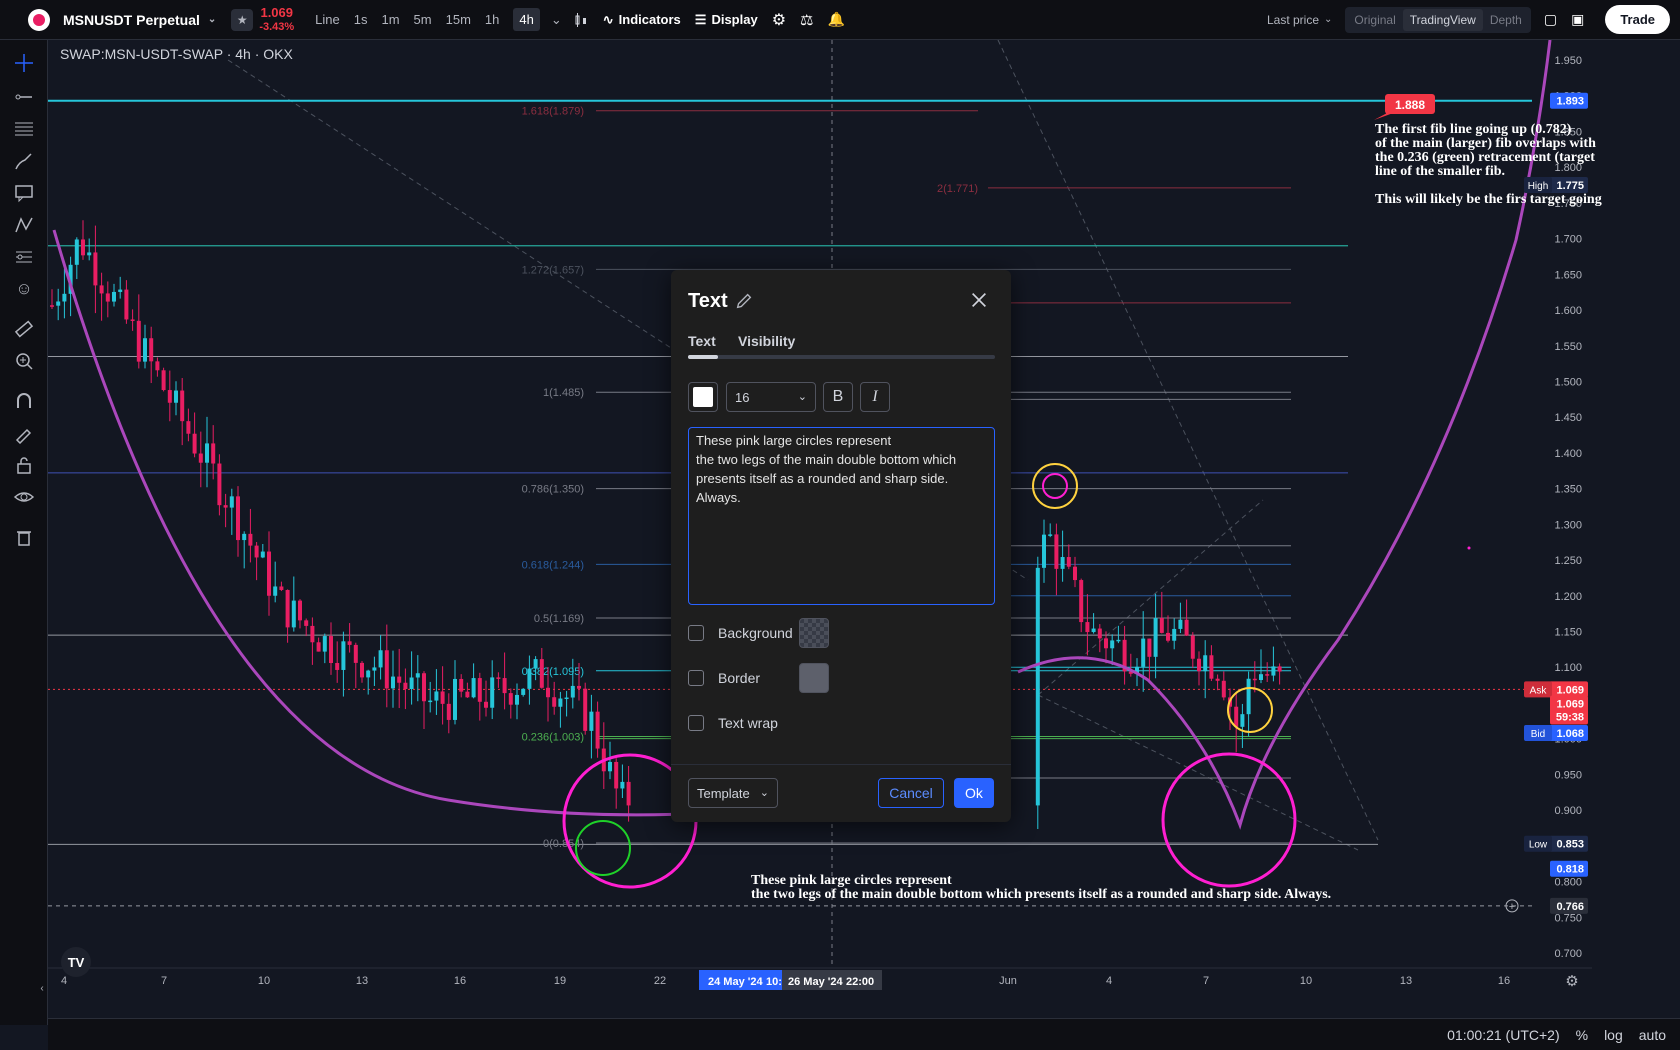 This screenshot has height=1050, width=1680. What do you see at coordinates (24, 497) in the screenshot?
I see `eye-icon` at bounding box center [24, 497].